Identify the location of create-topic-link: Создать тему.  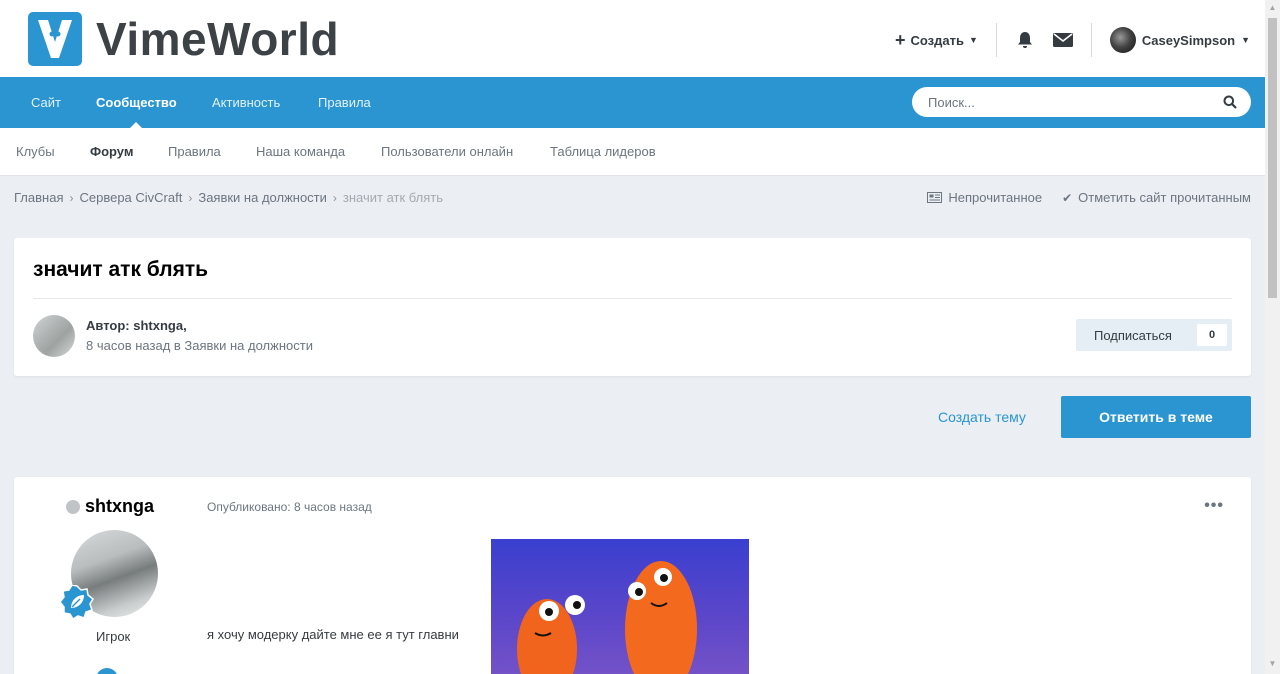
(982, 417).